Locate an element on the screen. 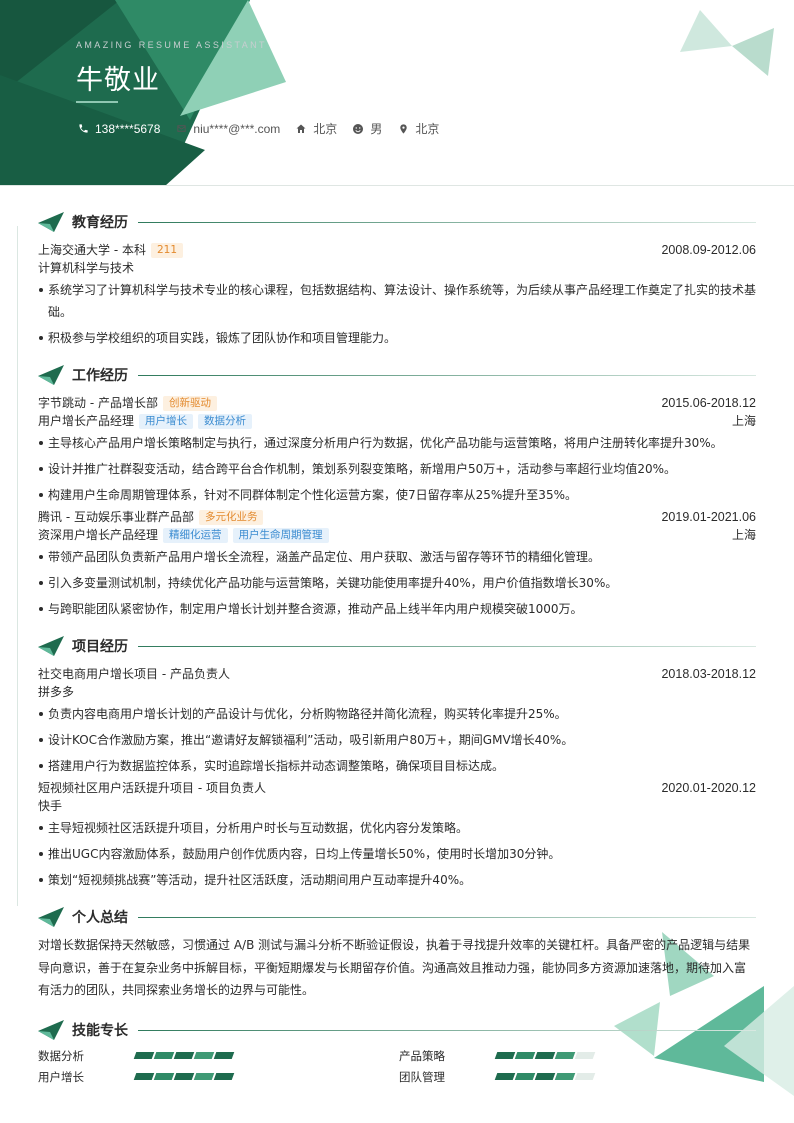 The image size is (794, 1123). role-tag: 用户生命周期管理 is located at coordinates (280, 535).